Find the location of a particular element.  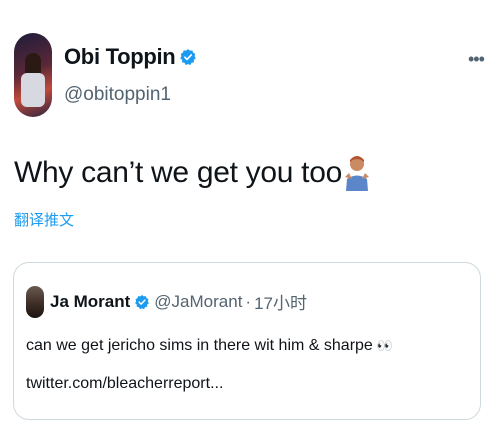

more-options-icon: ••• is located at coordinates (476, 59).